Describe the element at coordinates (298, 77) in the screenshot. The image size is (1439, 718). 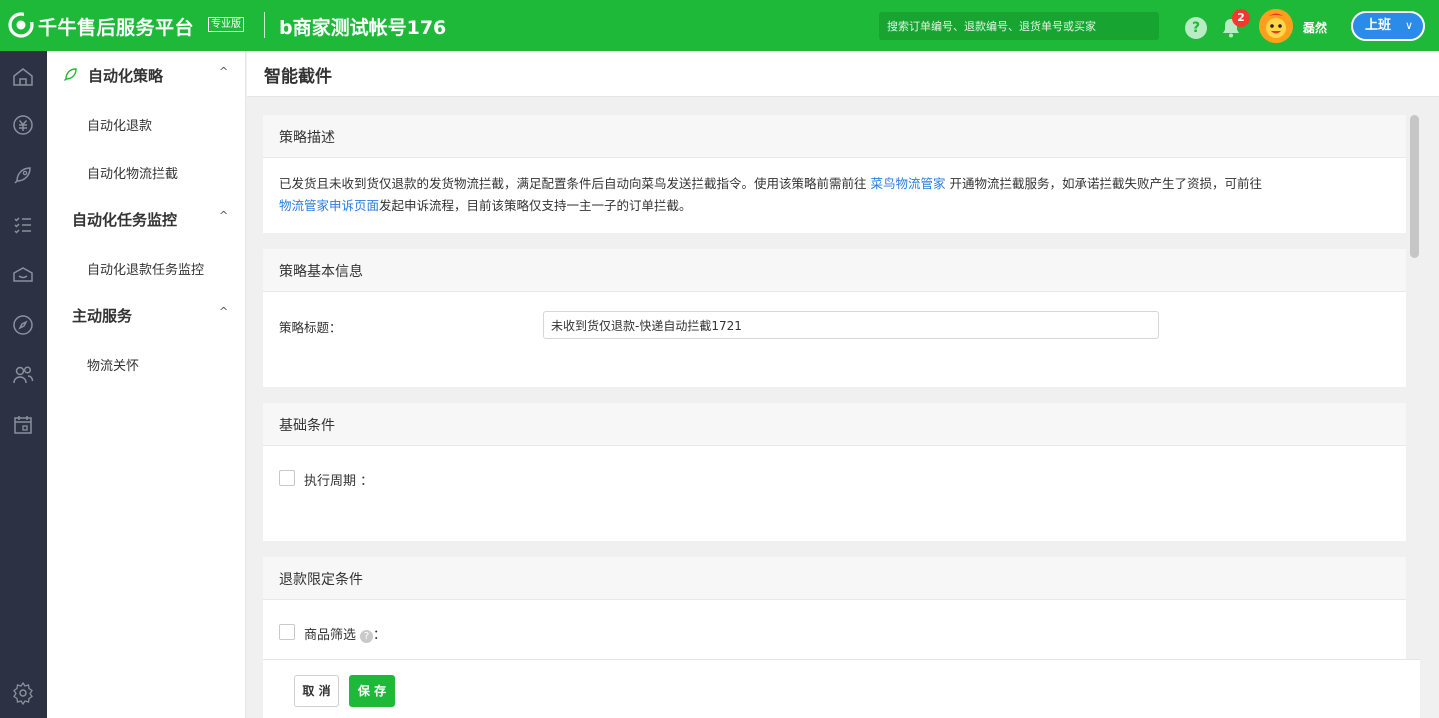
I see `page-title: 智能截件` at that location.